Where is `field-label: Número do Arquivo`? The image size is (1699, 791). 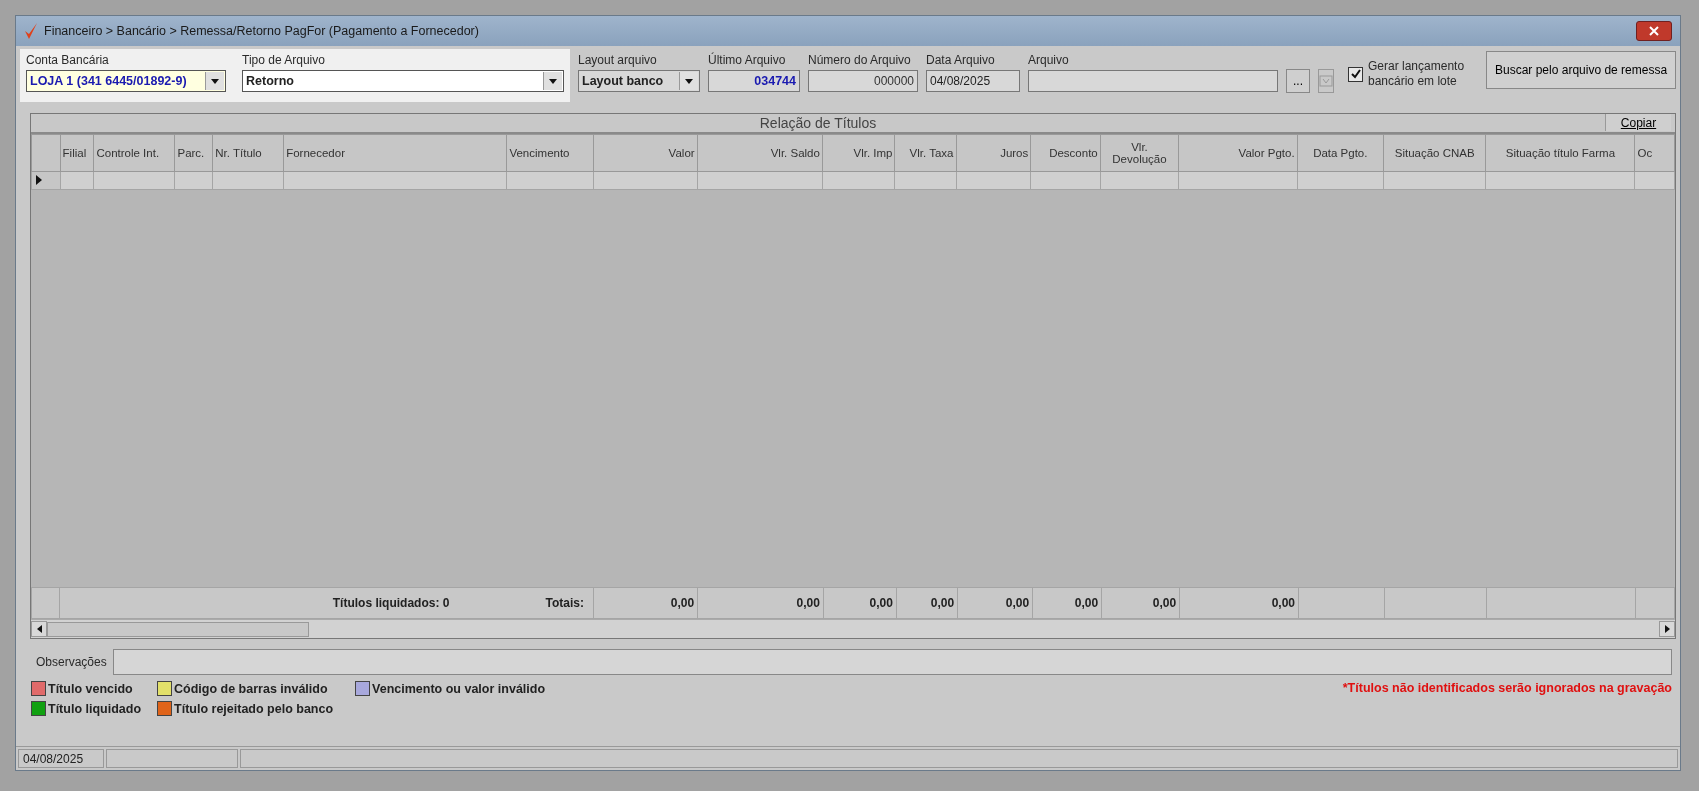
field-label: Número do Arquivo is located at coordinates (860, 60).